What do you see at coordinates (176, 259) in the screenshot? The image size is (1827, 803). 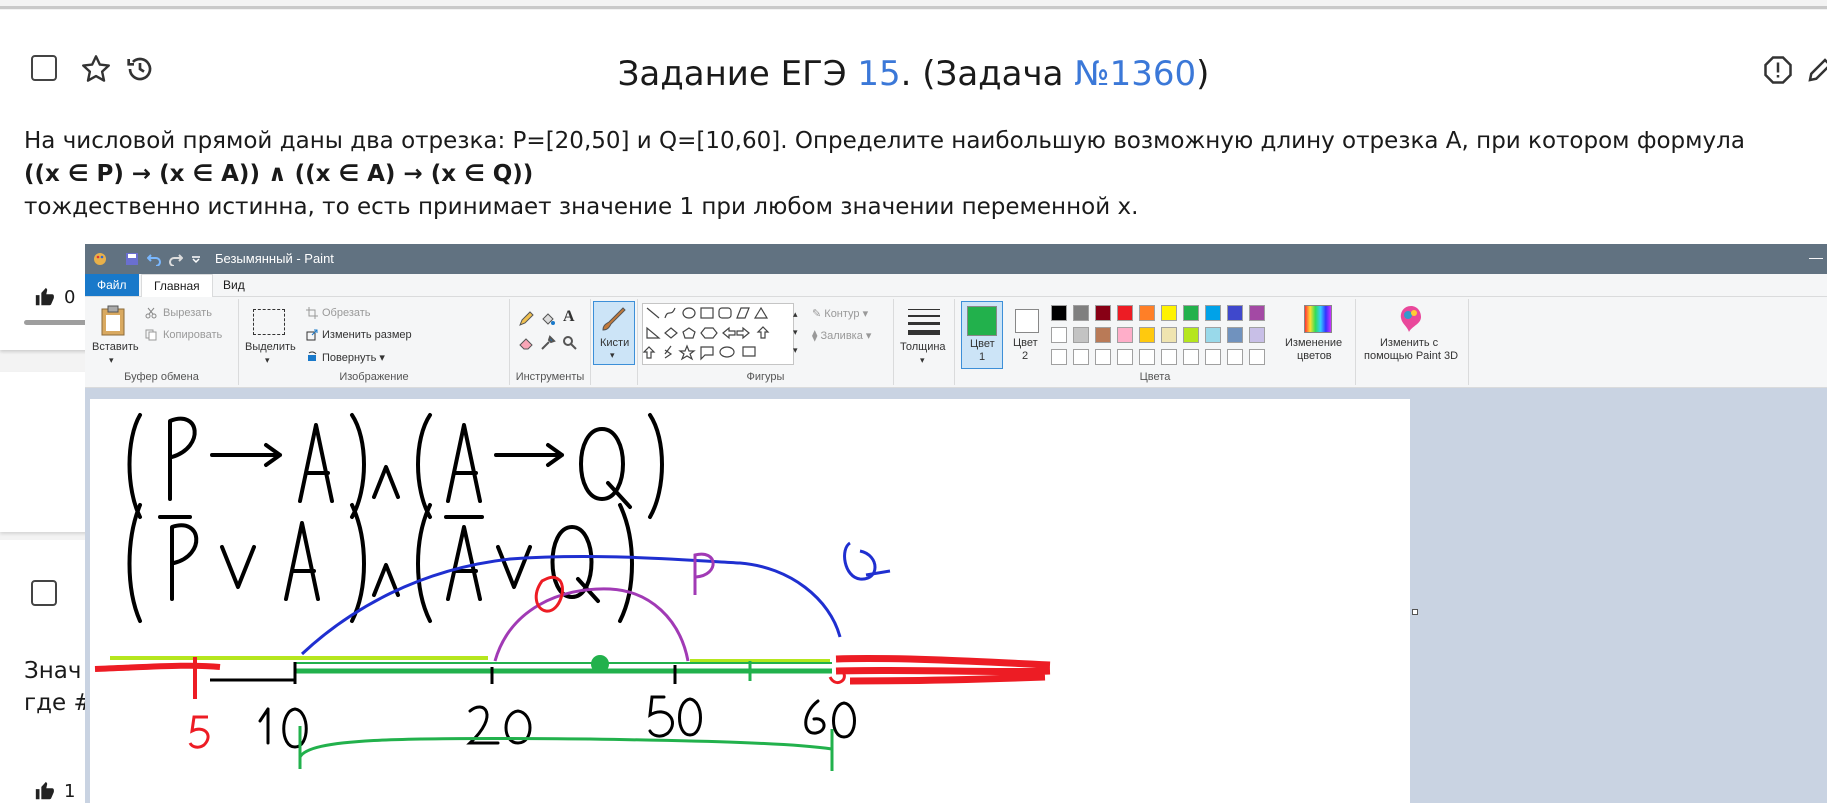 I see `redo-icon` at bounding box center [176, 259].